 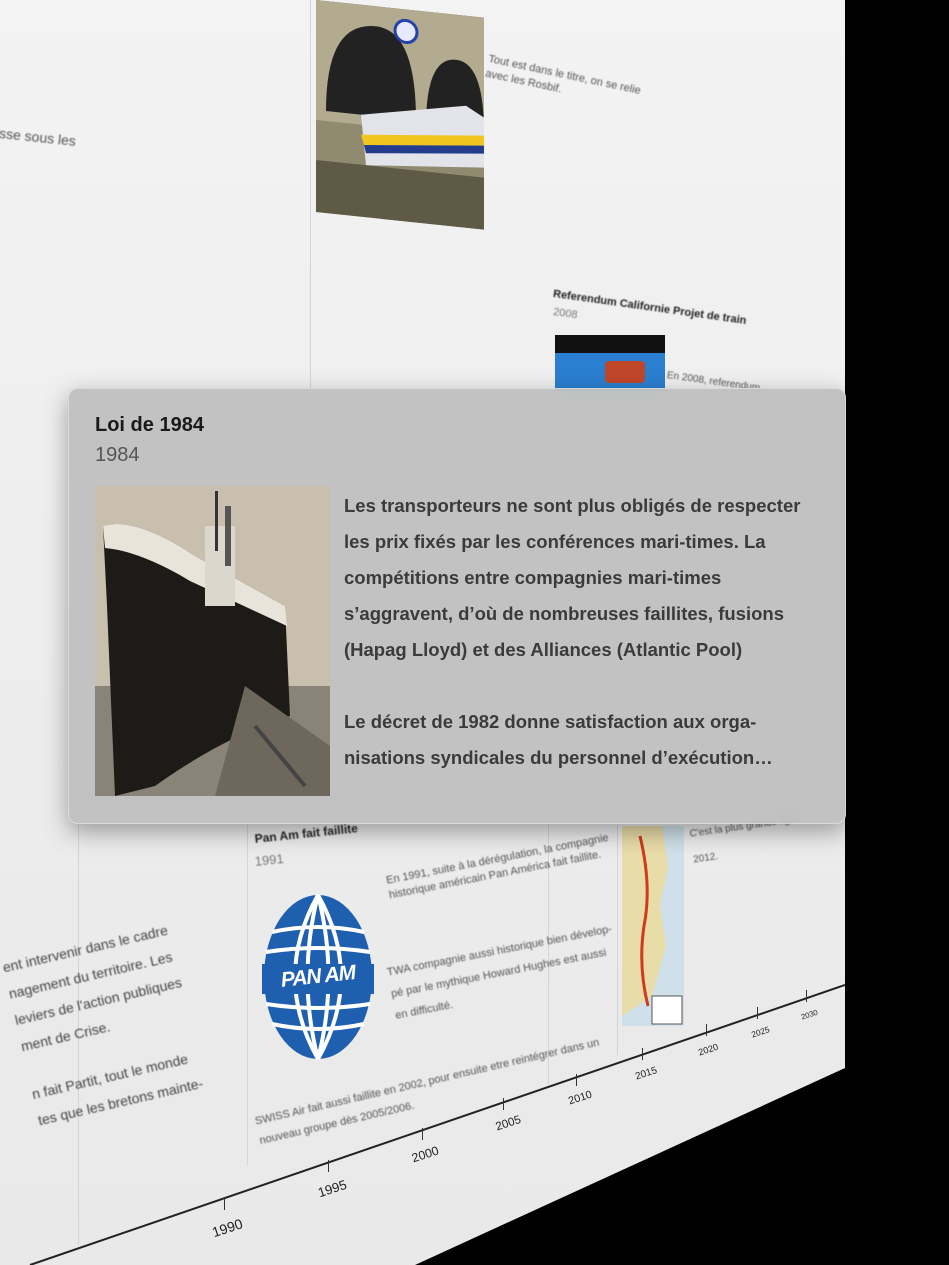 What do you see at coordinates (117, 455) in the screenshot?
I see `popup-year: 1984` at bounding box center [117, 455].